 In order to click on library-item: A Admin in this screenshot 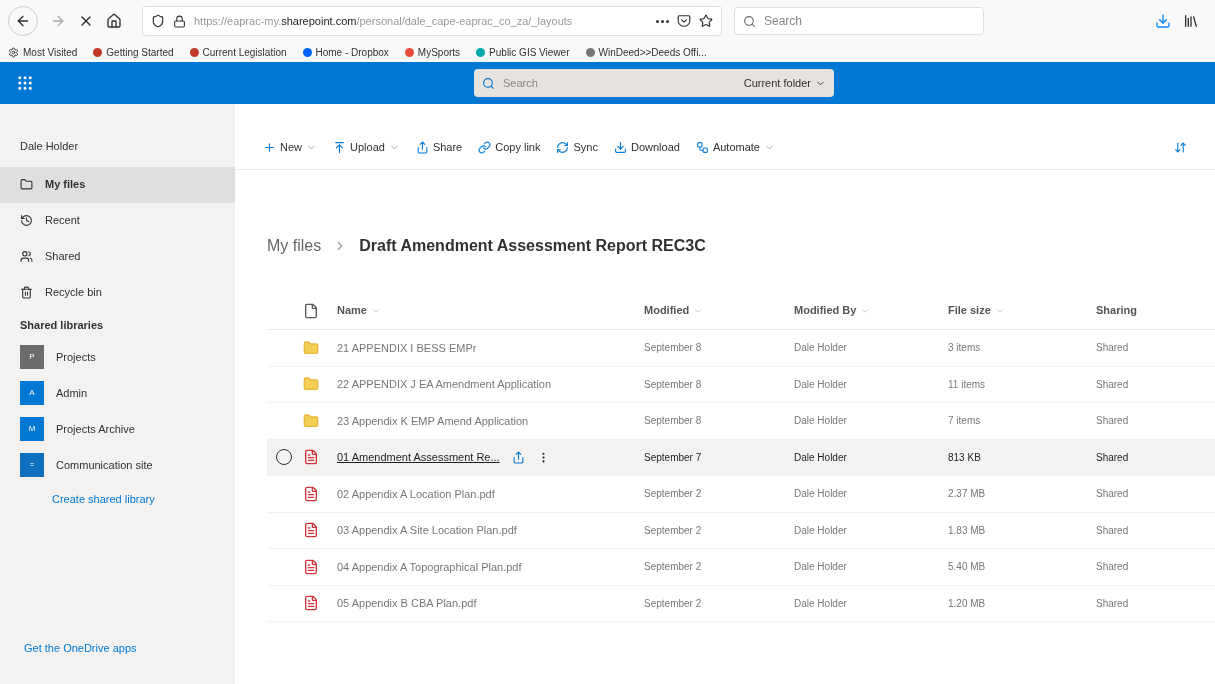, I will do `click(117, 393)`.